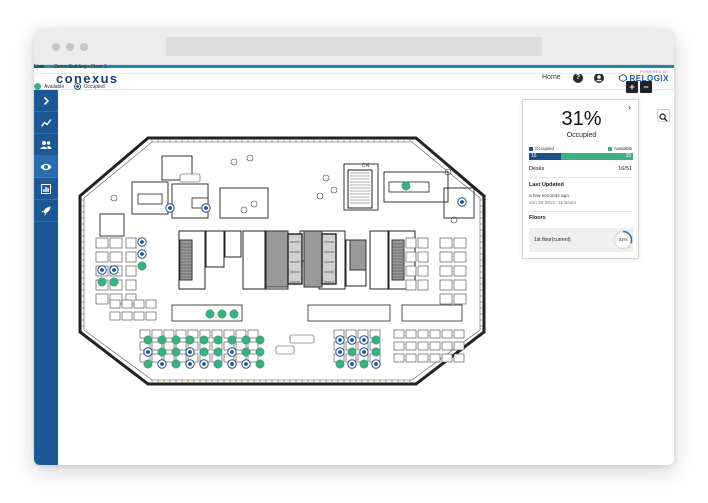 This screenshot has height=503, width=708. I want to click on search-icon, so click(663, 117).